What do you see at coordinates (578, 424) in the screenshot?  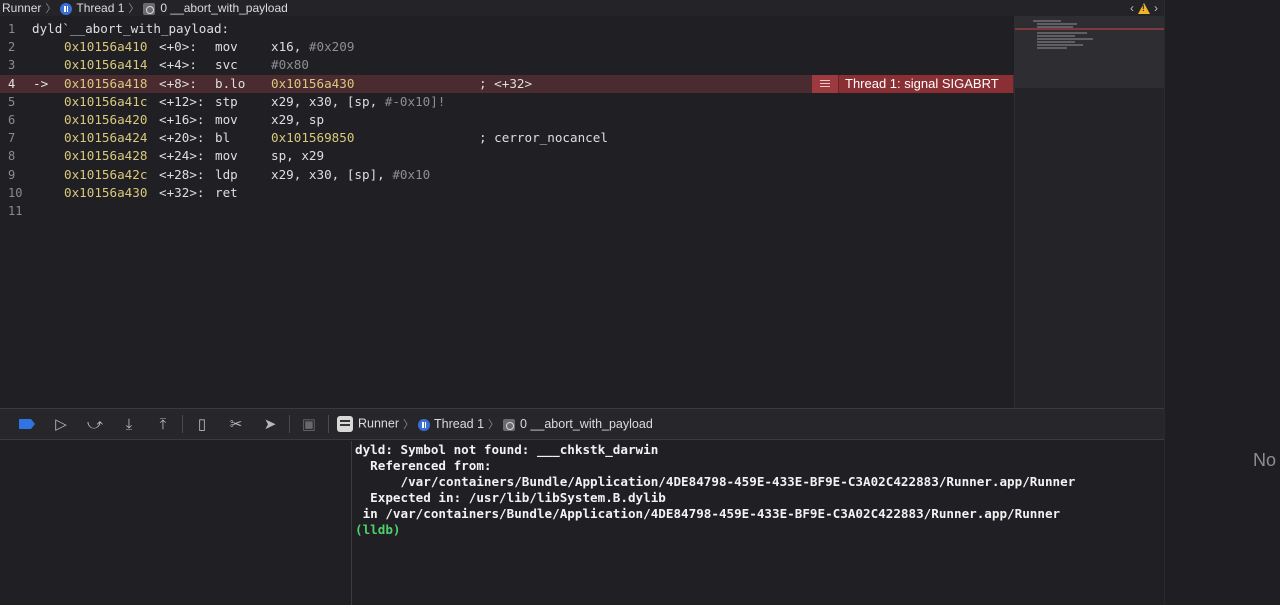 I see `debug-crumb-frame: 0 __abort_with_payload` at bounding box center [578, 424].